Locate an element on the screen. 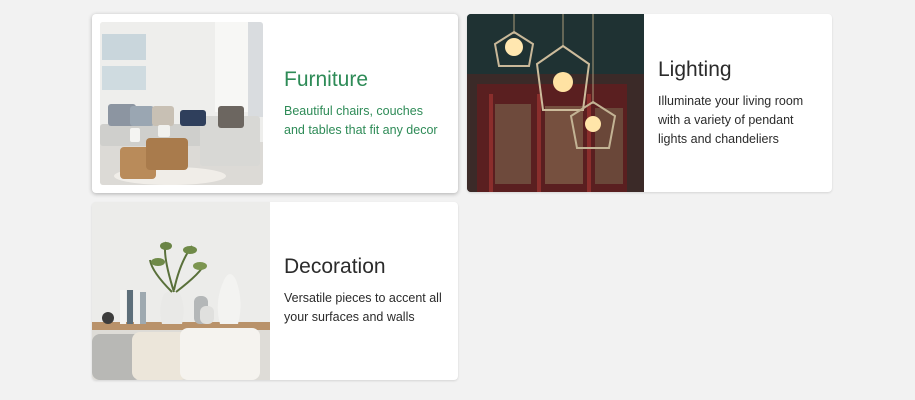 This screenshot has height=400, width=915. furniture-image is located at coordinates (181, 103).